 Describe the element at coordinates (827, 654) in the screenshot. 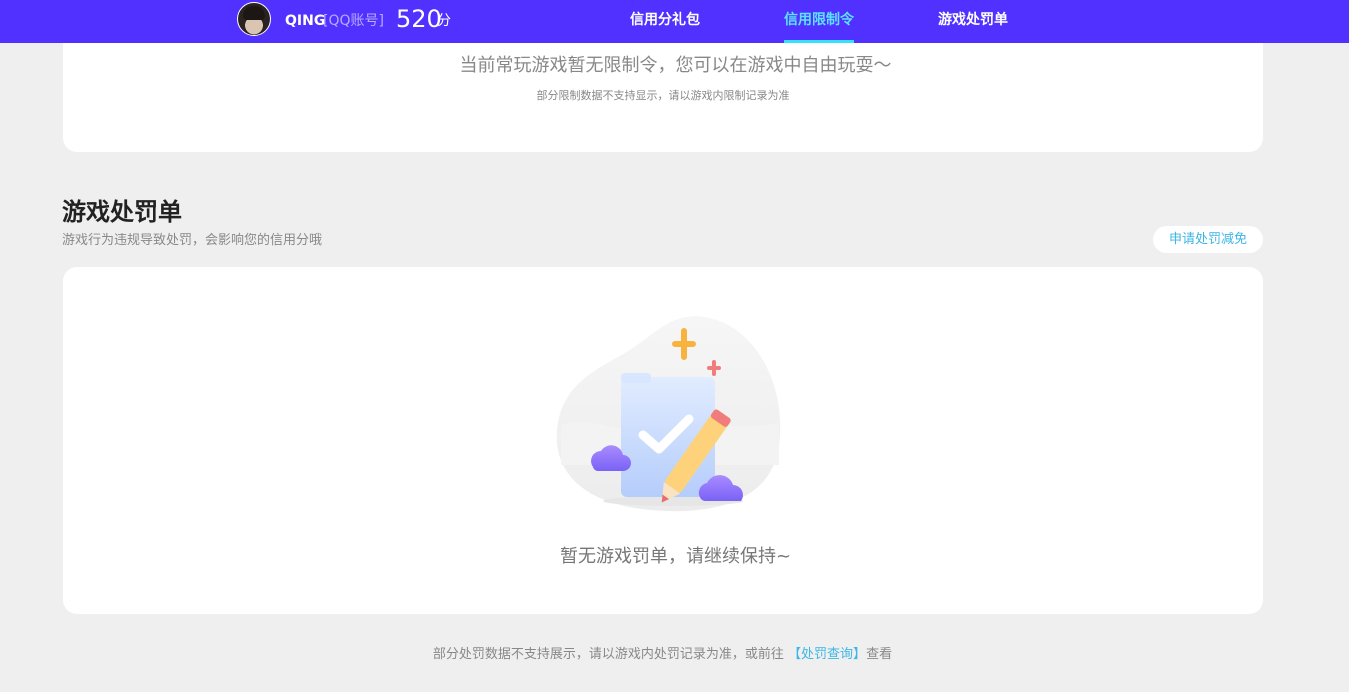

I see `penalty-query-link: 【处罚查询】` at that location.